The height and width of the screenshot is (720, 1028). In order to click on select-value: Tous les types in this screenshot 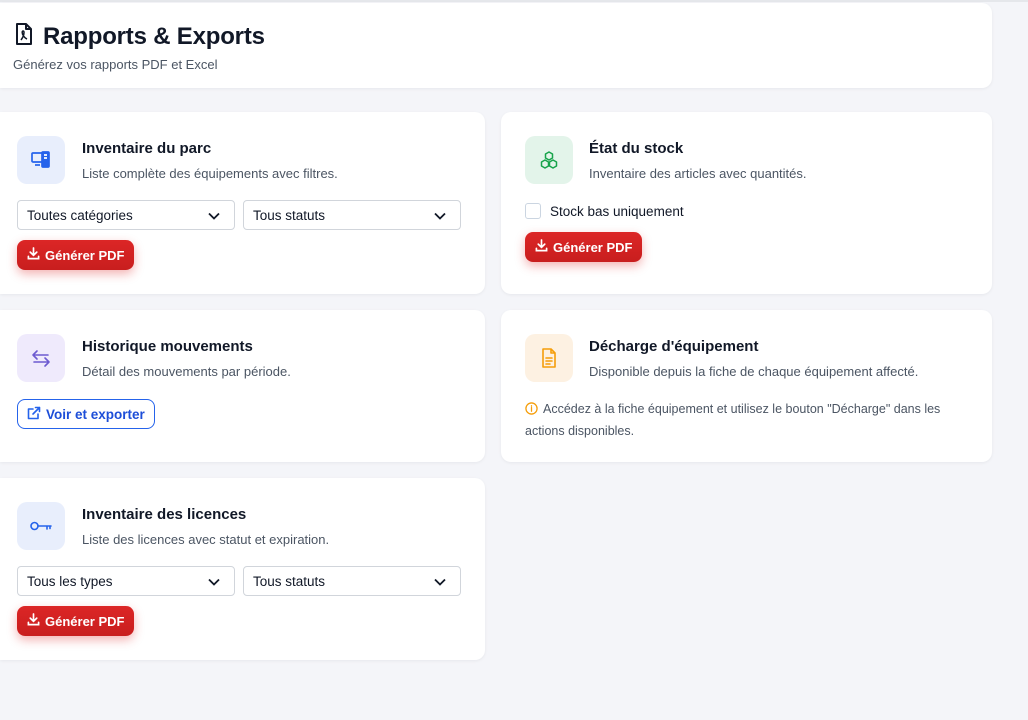, I will do `click(70, 581)`.